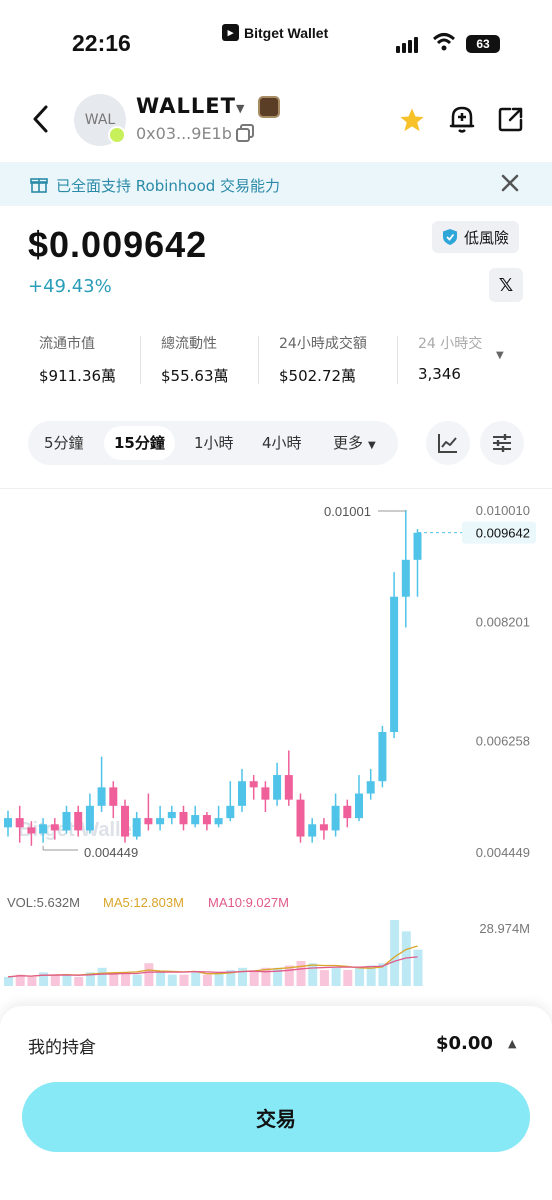 This screenshot has width=552, height=1200. Describe the element at coordinates (184, 133) in the screenshot. I see `contract-address: 0x03...9E1b` at that location.